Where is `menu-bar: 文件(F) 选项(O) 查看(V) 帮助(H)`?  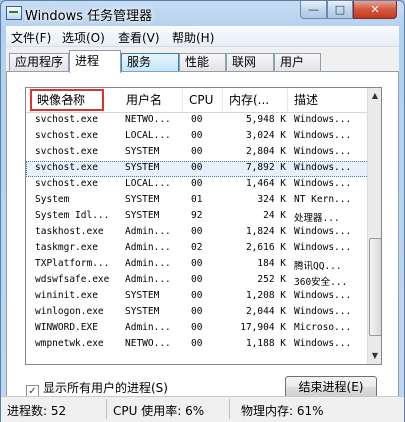
menu-bar: 文件(F) 选项(O) 查看(V) 帮助(H) is located at coordinates (202, 36).